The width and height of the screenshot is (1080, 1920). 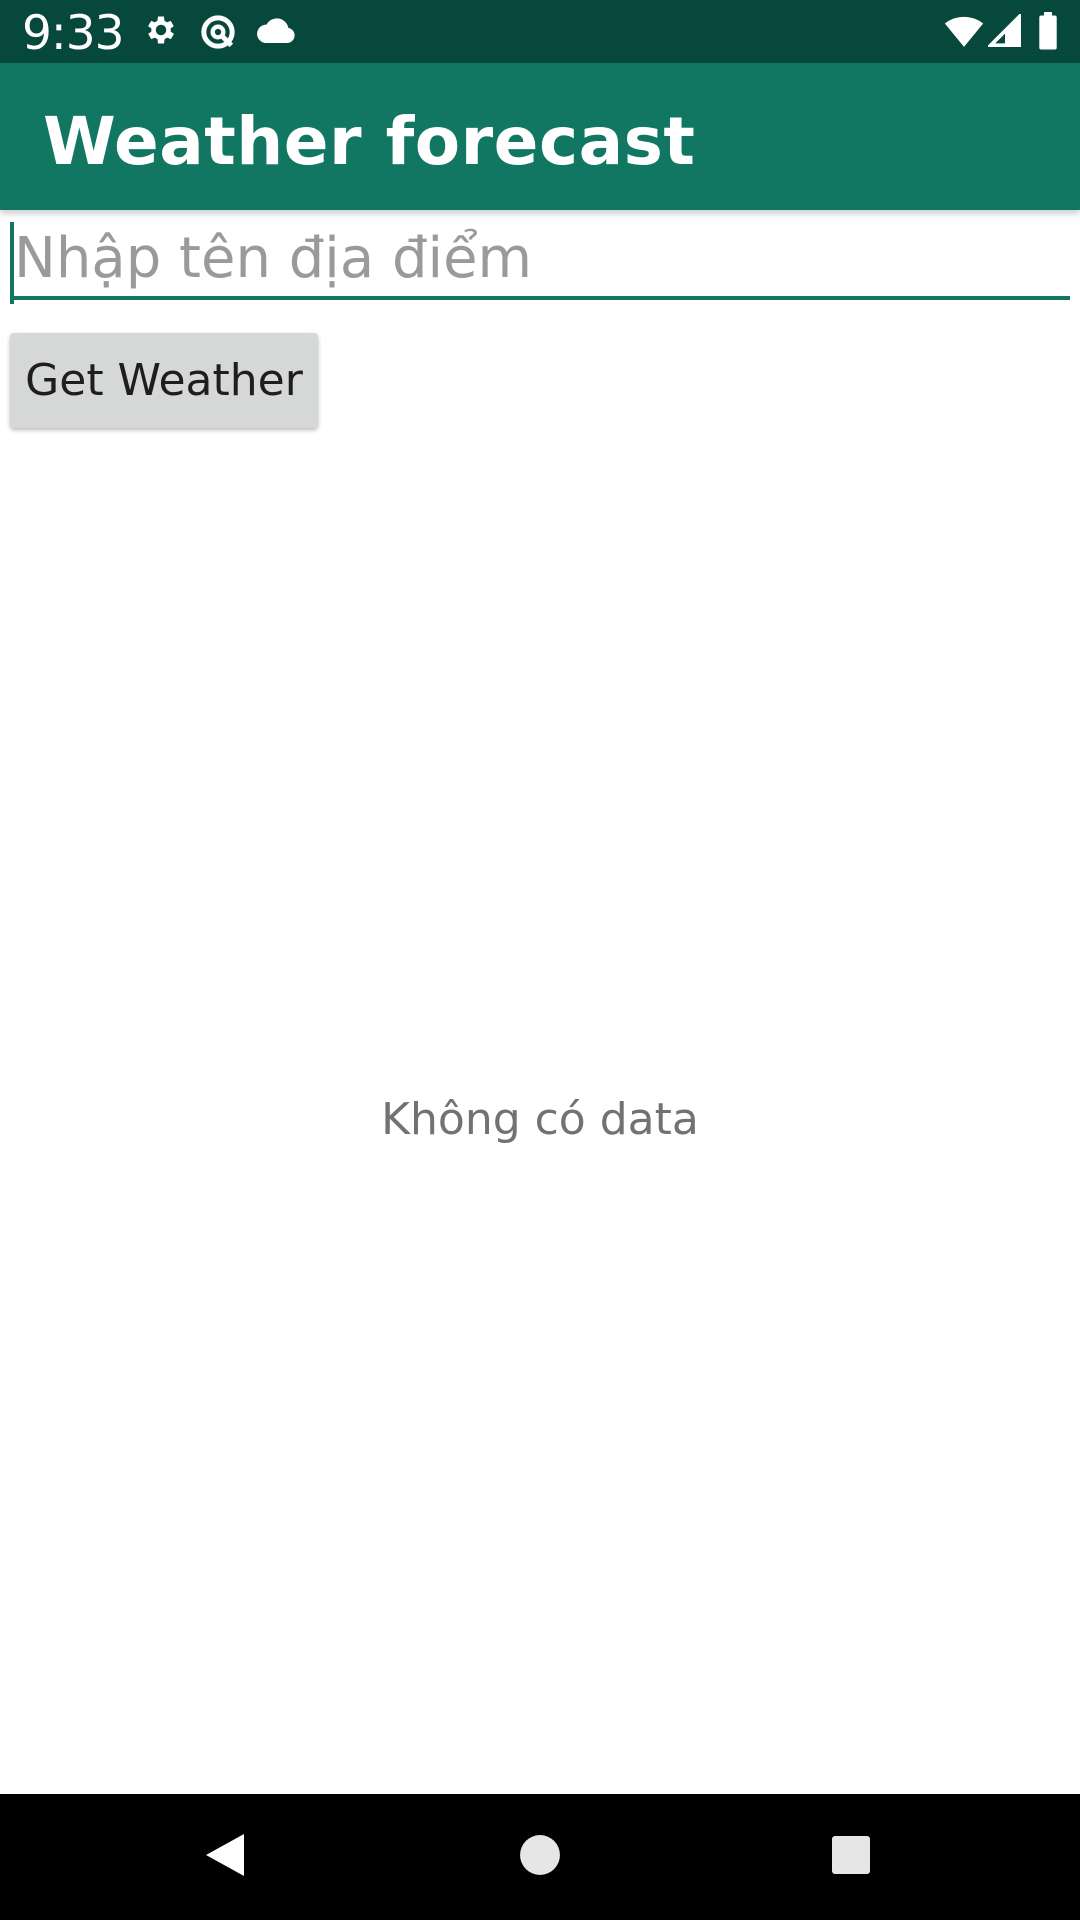 I want to click on back-icon, so click(x=225, y=1857).